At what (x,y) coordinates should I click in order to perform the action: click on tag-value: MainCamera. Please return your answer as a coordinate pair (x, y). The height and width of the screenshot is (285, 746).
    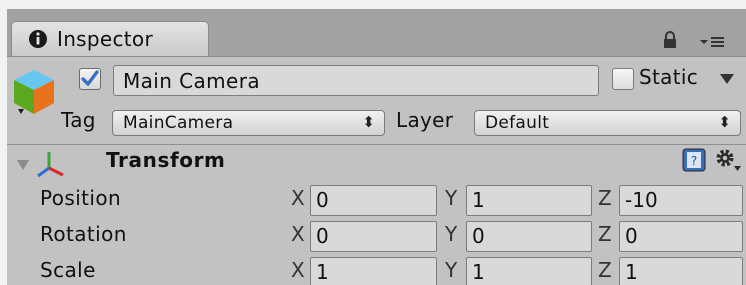
    Looking at the image, I should click on (178, 123).